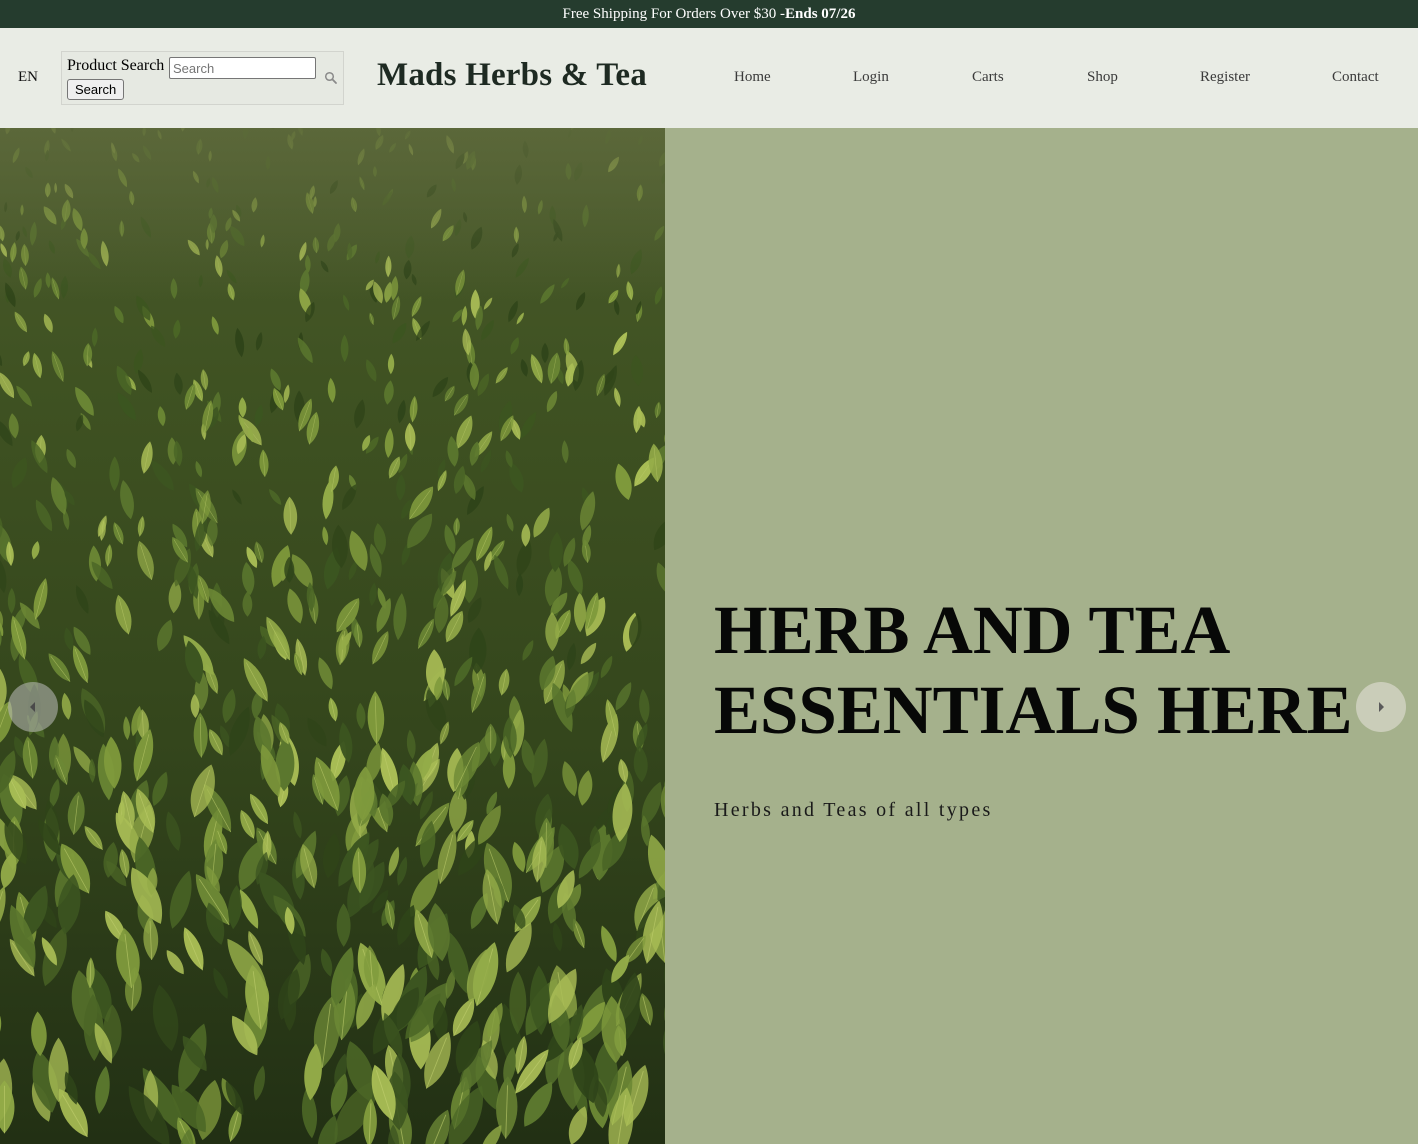  I want to click on chevron-right-icon, so click(1381, 707).